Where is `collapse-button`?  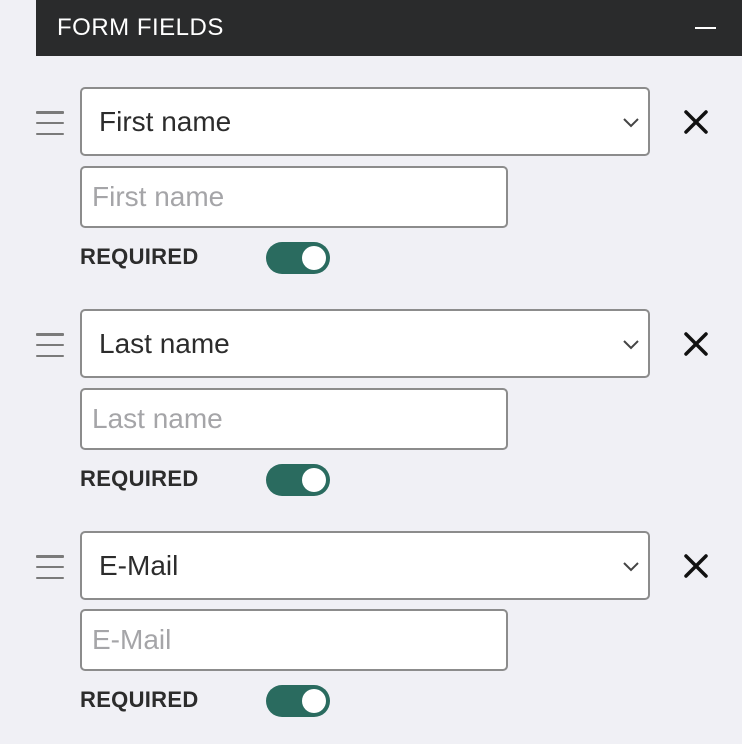 collapse-button is located at coordinates (705, 28).